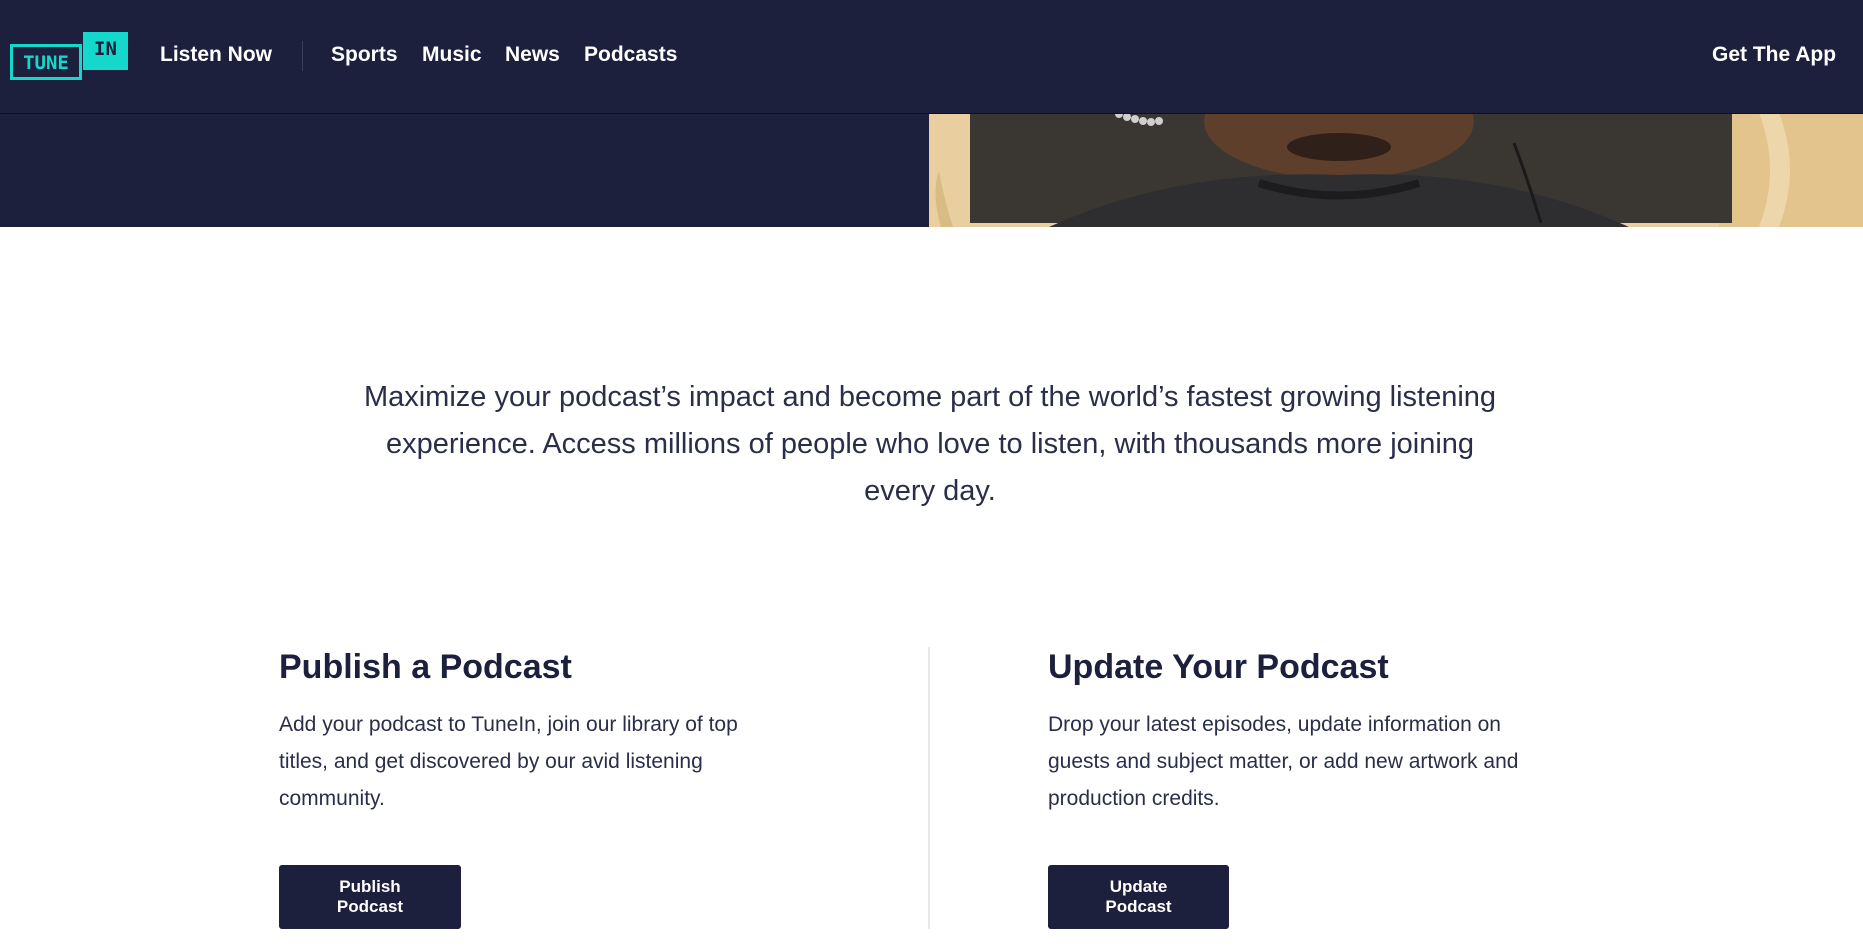 The width and height of the screenshot is (1863, 949). I want to click on tunein-logo: TUNE IN, so click(70, 58).